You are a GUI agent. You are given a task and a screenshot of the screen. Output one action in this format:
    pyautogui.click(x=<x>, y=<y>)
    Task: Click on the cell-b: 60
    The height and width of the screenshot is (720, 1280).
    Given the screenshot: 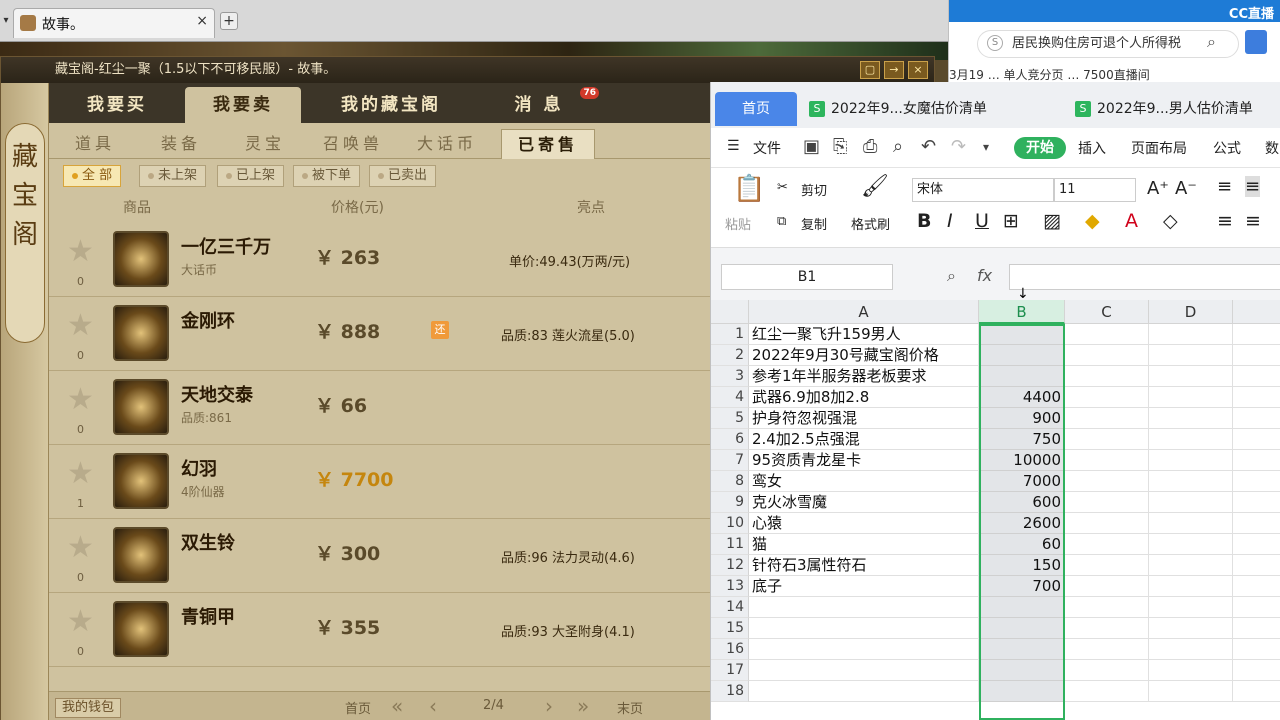 What is the action you would take?
    pyautogui.click(x=1022, y=544)
    